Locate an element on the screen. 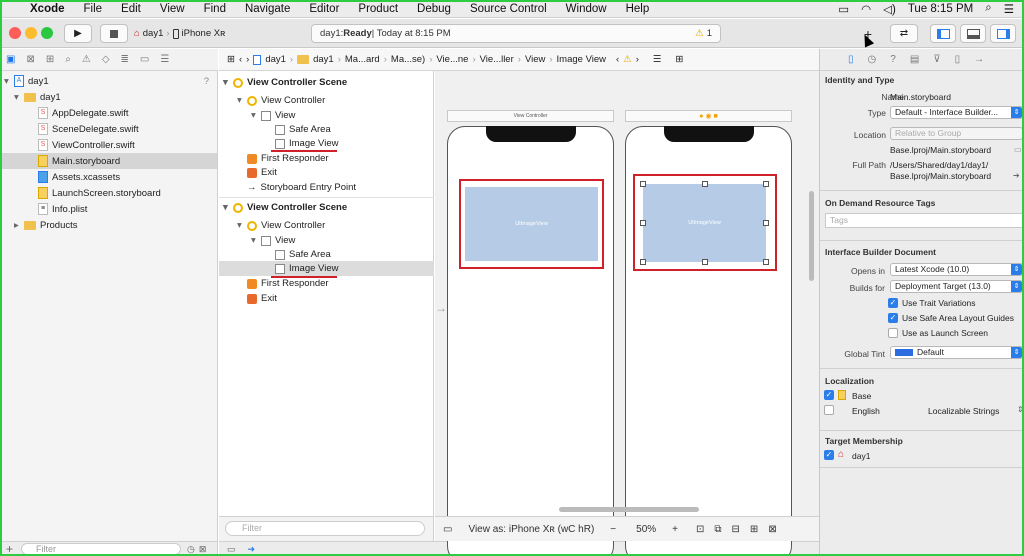 This screenshot has width=1024, height=556. back-icon: ‹ is located at coordinates (240, 59).